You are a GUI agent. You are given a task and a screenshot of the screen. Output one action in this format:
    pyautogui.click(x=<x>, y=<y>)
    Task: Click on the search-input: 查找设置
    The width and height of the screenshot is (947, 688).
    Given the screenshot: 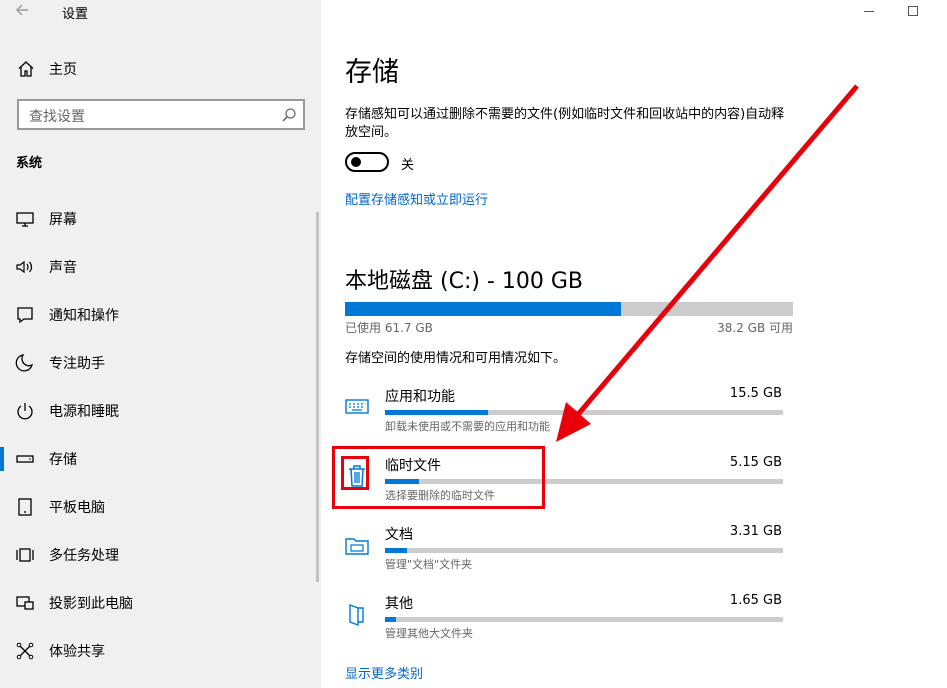 What is the action you would take?
    pyautogui.click(x=161, y=114)
    